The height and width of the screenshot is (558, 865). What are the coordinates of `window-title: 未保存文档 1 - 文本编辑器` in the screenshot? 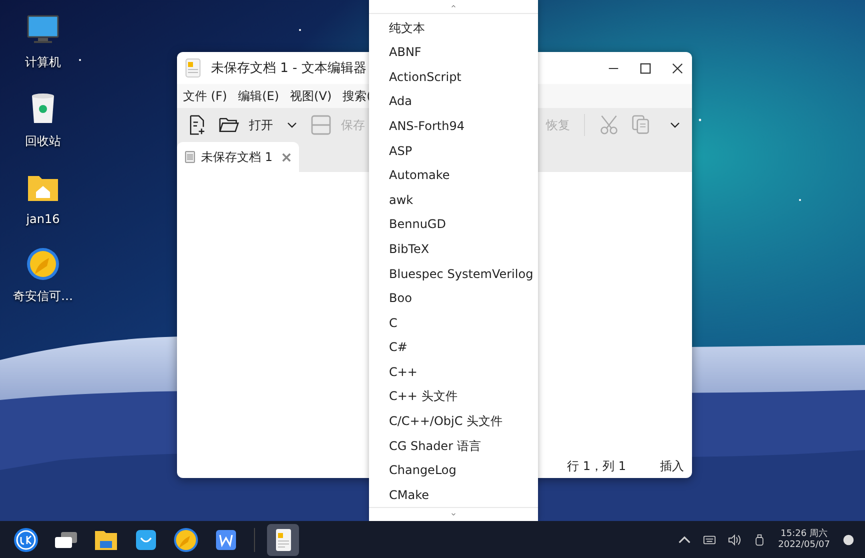 It's located at (288, 68).